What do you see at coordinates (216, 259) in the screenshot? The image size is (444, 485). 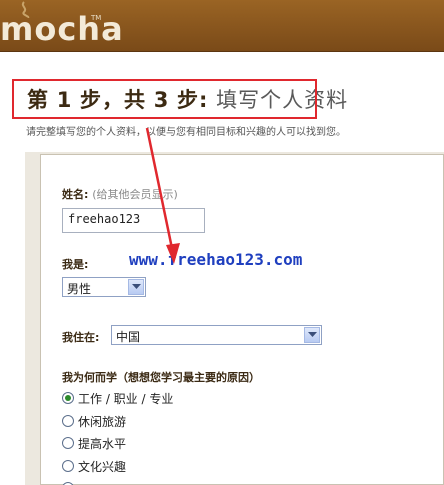 I see `watermark-text: www.freehao123.com` at bounding box center [216, 259].